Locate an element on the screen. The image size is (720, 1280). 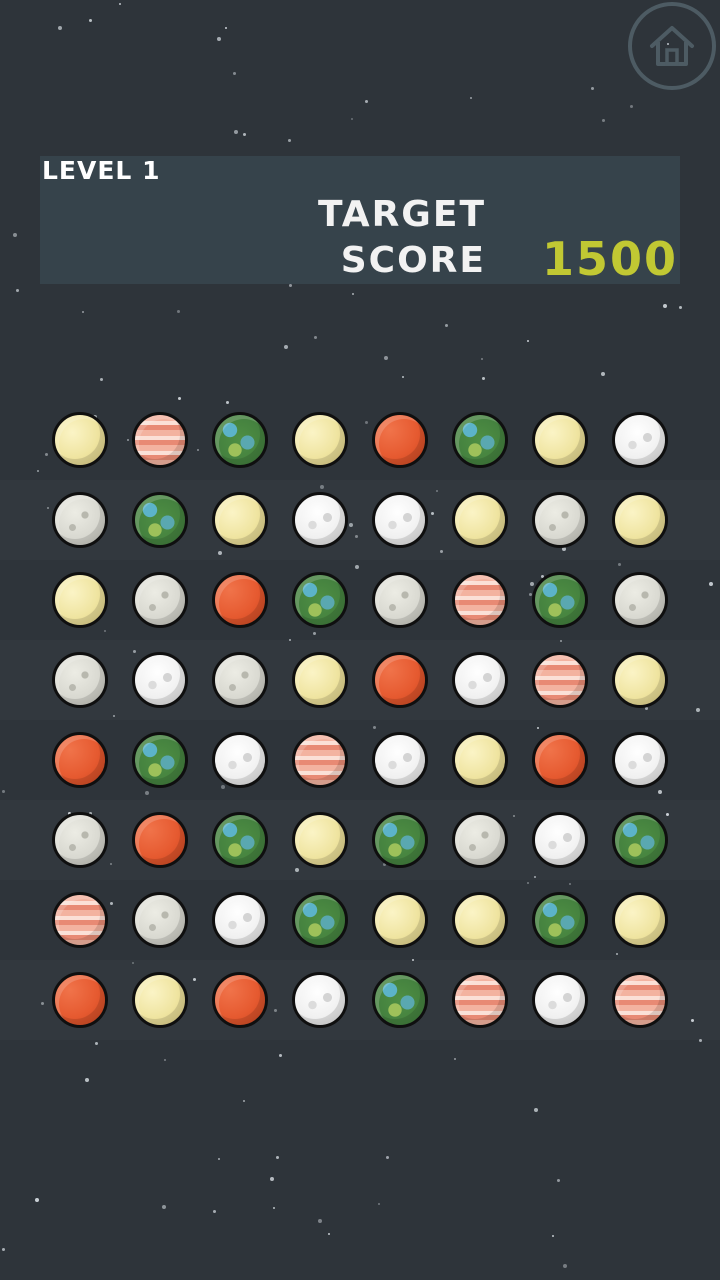
target-score-value: 1500 is located at coordinates (609, 259).